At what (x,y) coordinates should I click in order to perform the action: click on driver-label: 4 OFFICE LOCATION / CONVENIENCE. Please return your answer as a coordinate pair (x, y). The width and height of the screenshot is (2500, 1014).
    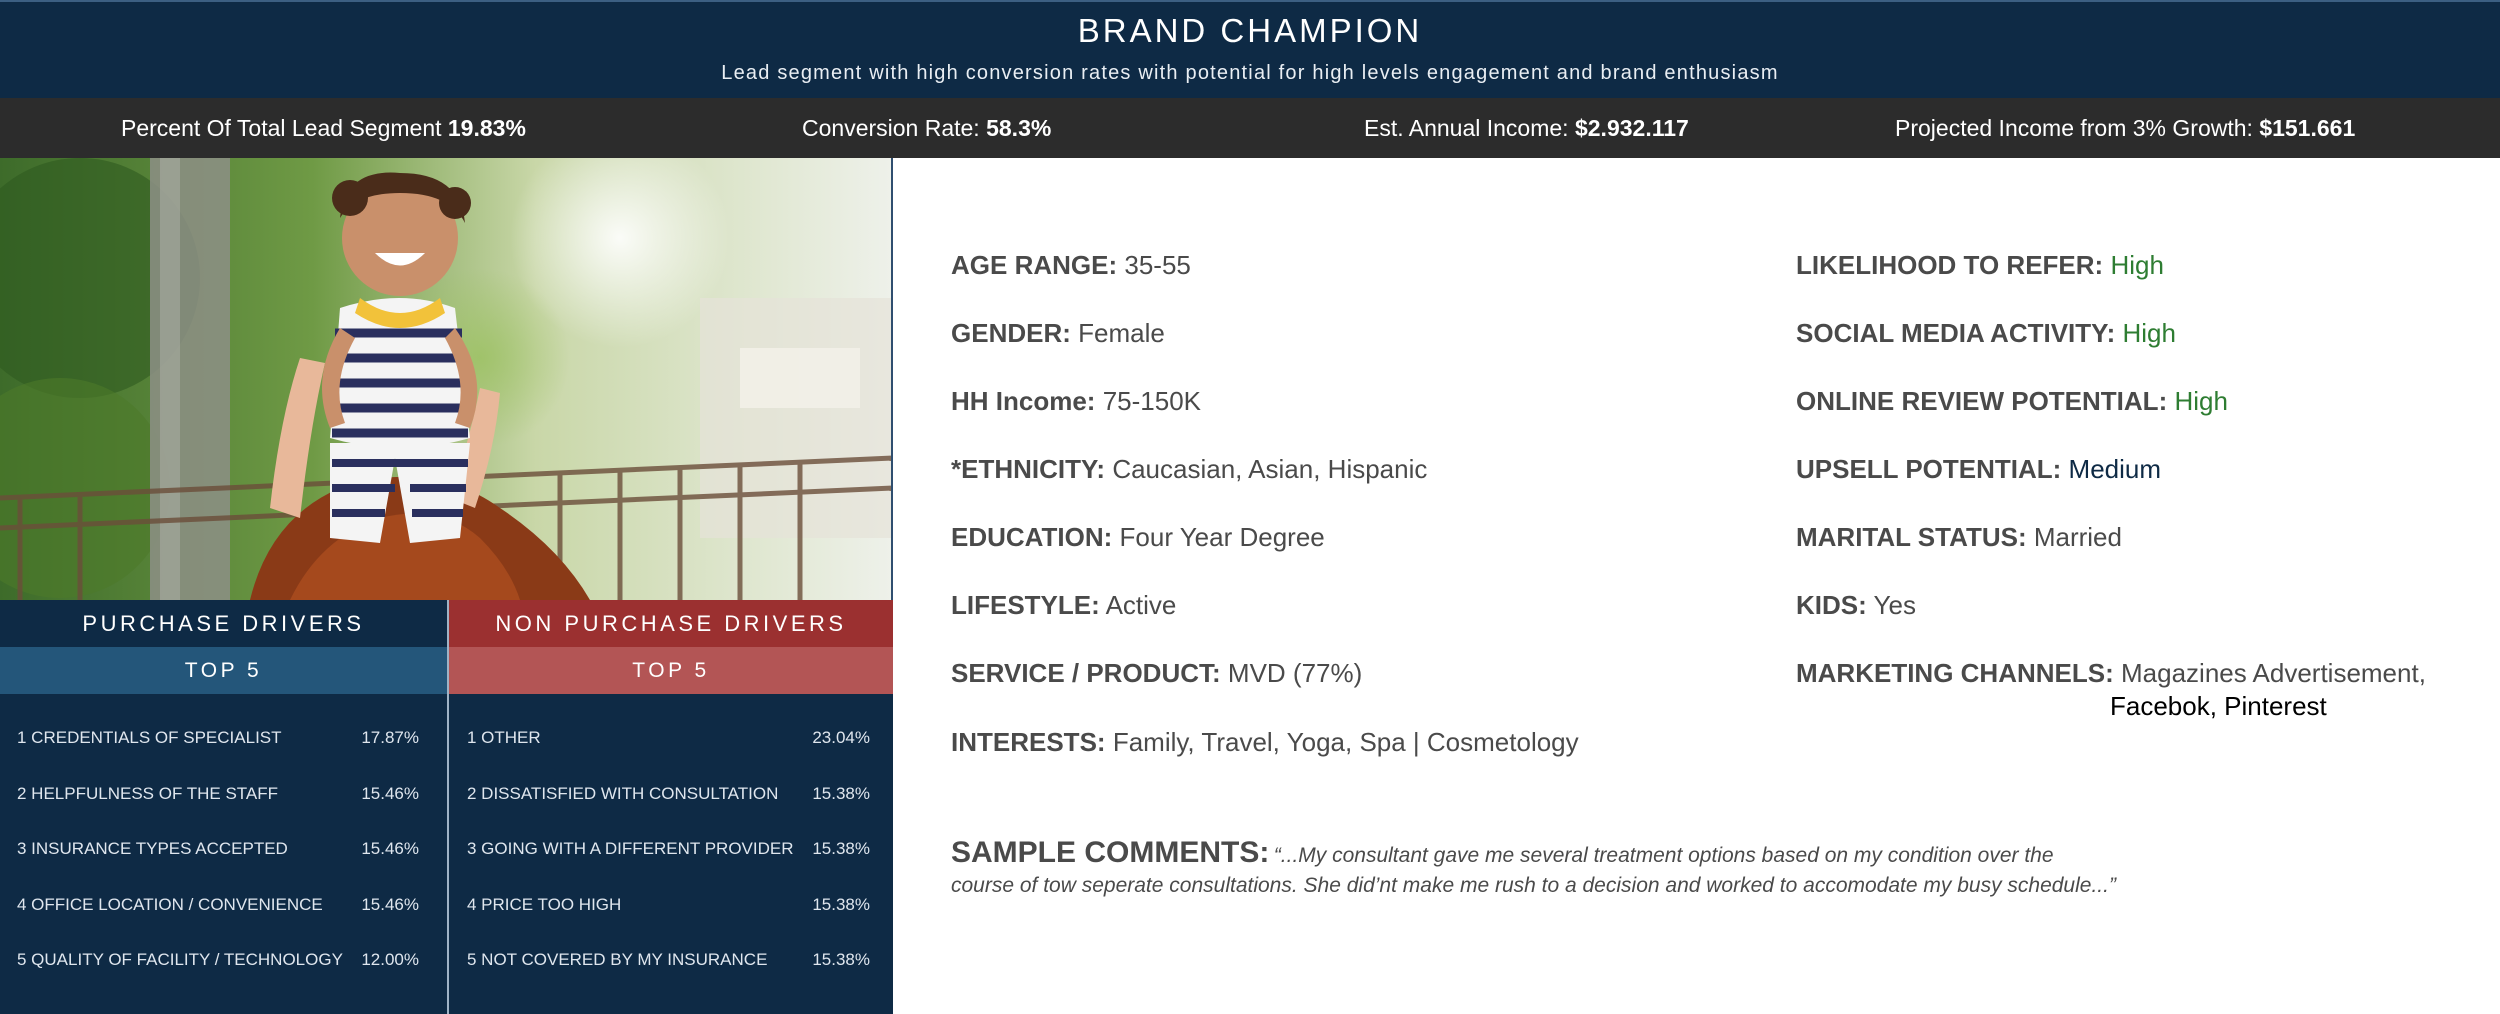
    Looking at the image, I should click on (170, 904).